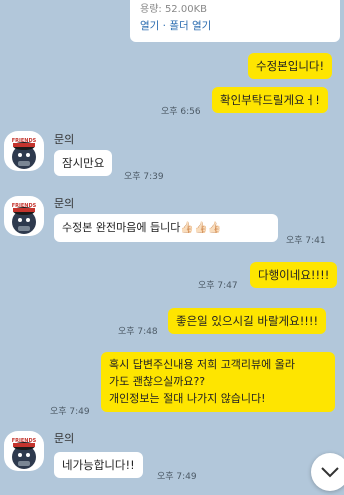 The height and width of the screenshot is (495, 344). I want to click on my-message-bubble: 좋은일 있으시길 바랄게요!!!!, so click(247, 321).